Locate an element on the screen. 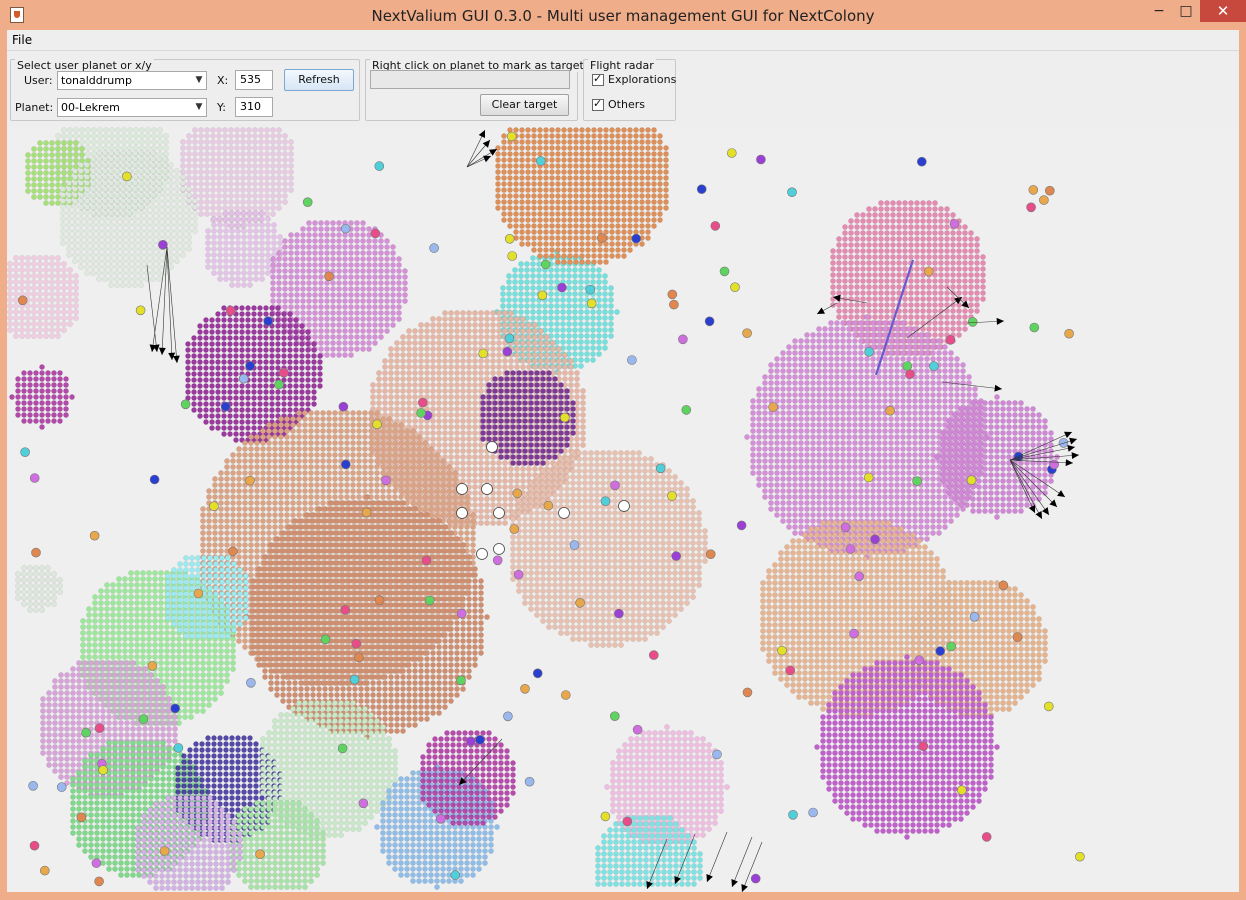  others-checkbox is located at coordinates (598, 104).